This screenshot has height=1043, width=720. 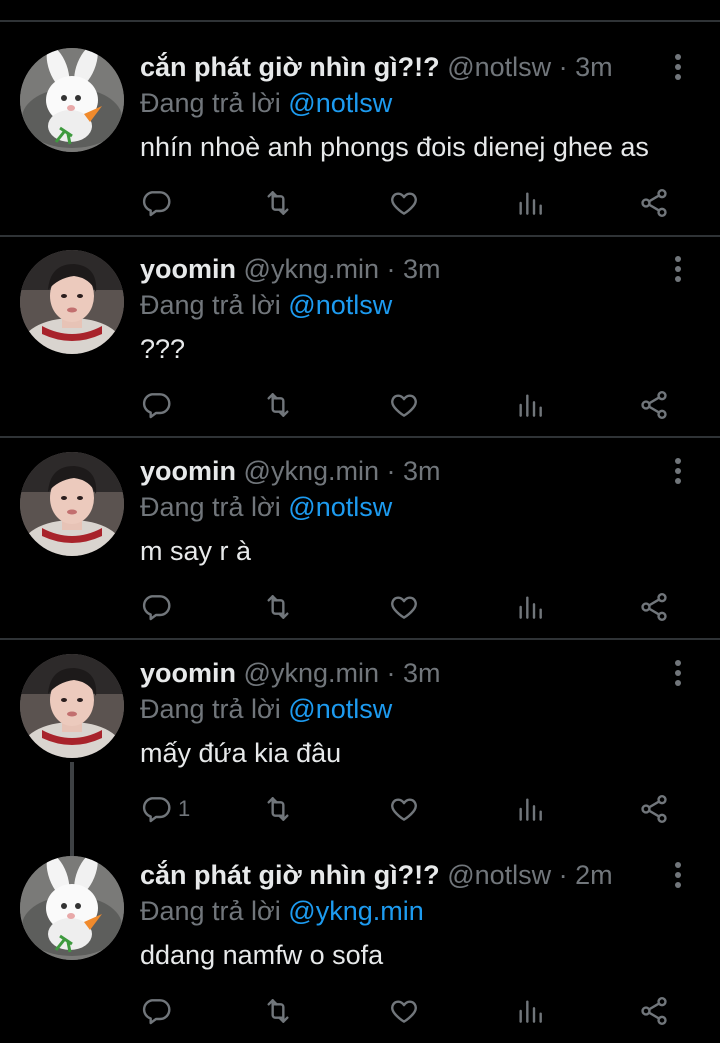 What do you see at coordinates (72, 809) in the screenshot?
I see `thread-line` at bounding box center [72, 809].